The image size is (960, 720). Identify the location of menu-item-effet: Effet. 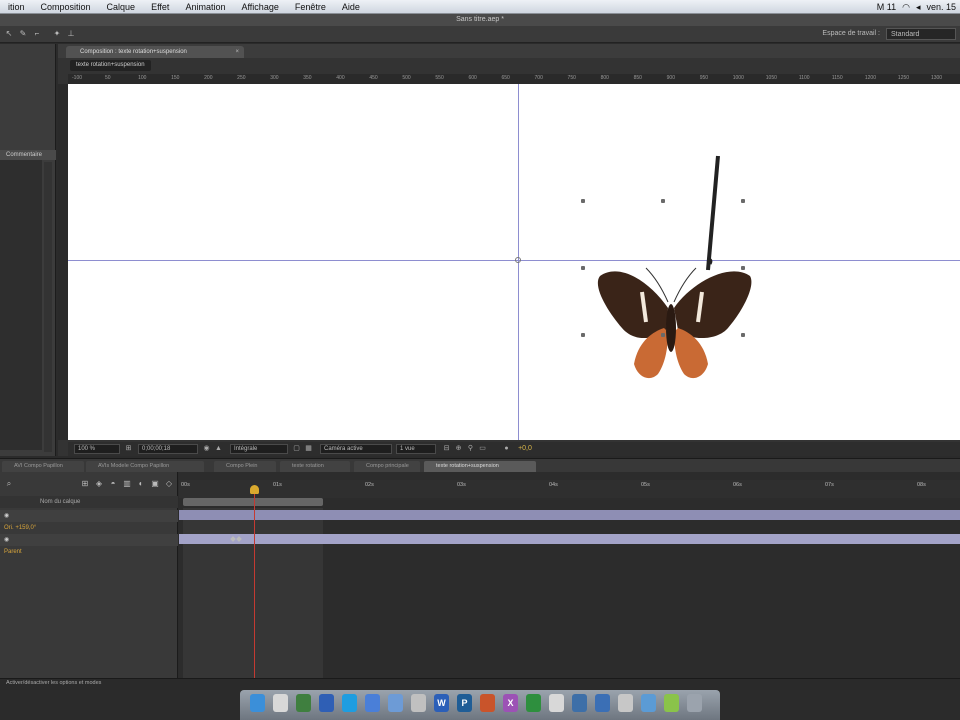
(160, 7).